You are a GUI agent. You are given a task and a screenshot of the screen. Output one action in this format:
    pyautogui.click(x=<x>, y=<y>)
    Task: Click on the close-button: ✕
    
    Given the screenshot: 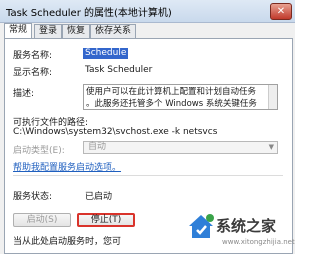 What is the action you would take?
    pyautogui.click(x=281, y=11)
    